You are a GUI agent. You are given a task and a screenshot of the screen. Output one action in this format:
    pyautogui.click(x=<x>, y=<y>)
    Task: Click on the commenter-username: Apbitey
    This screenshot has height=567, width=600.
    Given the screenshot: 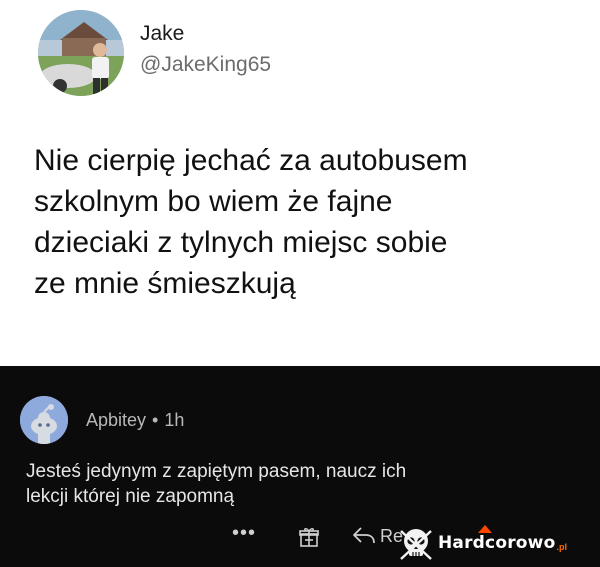 What is the action you would take?
    pyautogui.click(x=116, y=420)
    